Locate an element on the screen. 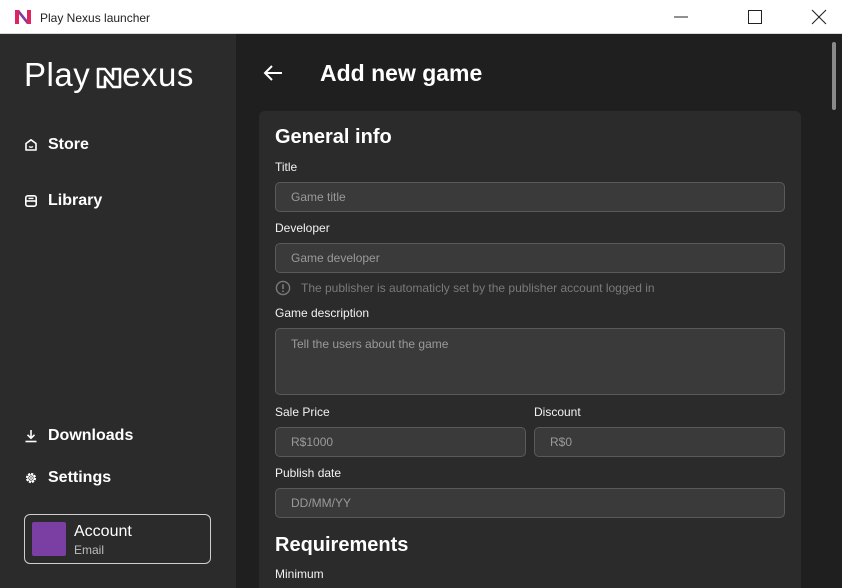 The height and width of the screenshot is (588, 842). sidebar-item-store: Store is located at coordinates (56, 145).